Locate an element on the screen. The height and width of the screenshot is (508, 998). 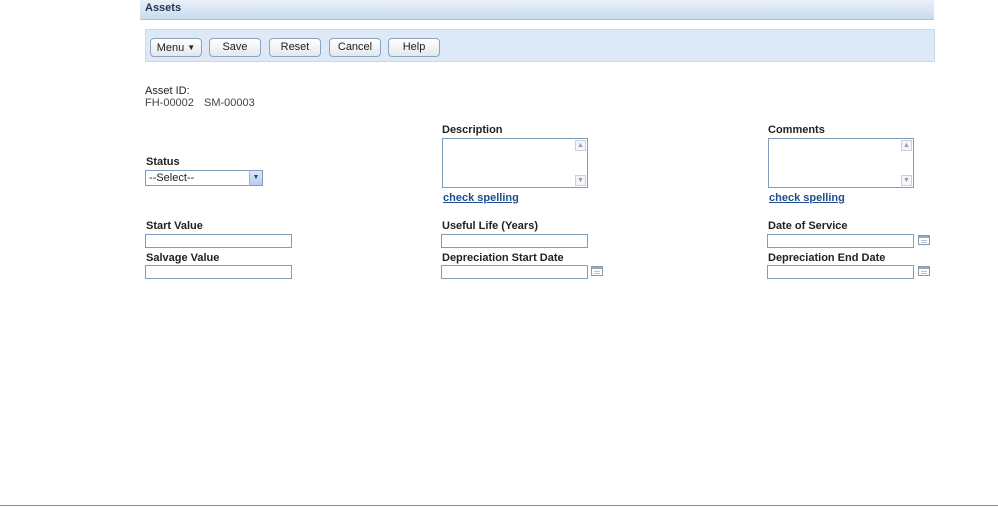
status-selected-value: --Select-- is located at coordinates (172, 178).